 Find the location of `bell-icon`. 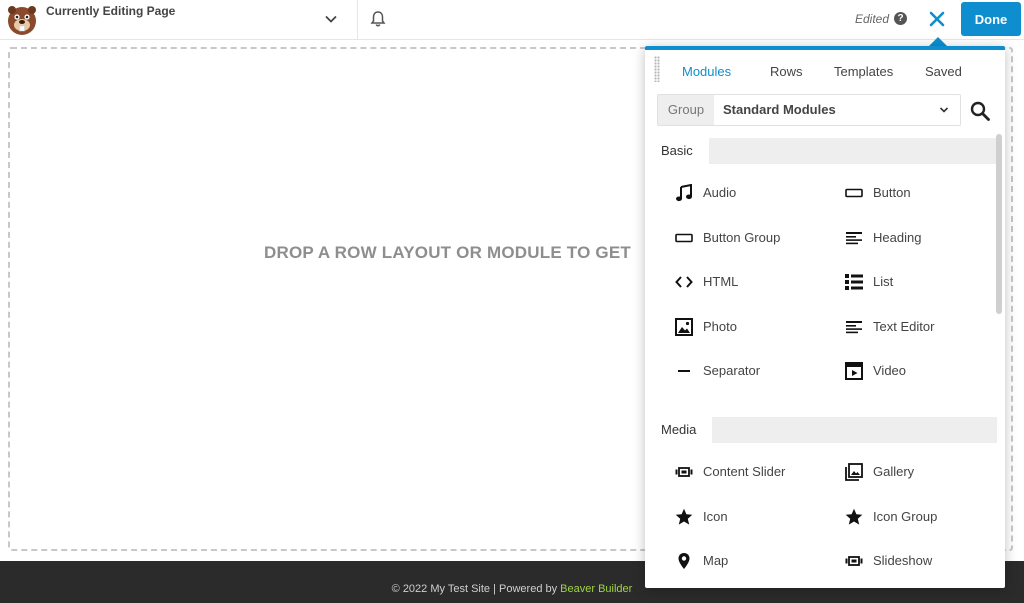

bell-icon is located at coordinates (378, 19).